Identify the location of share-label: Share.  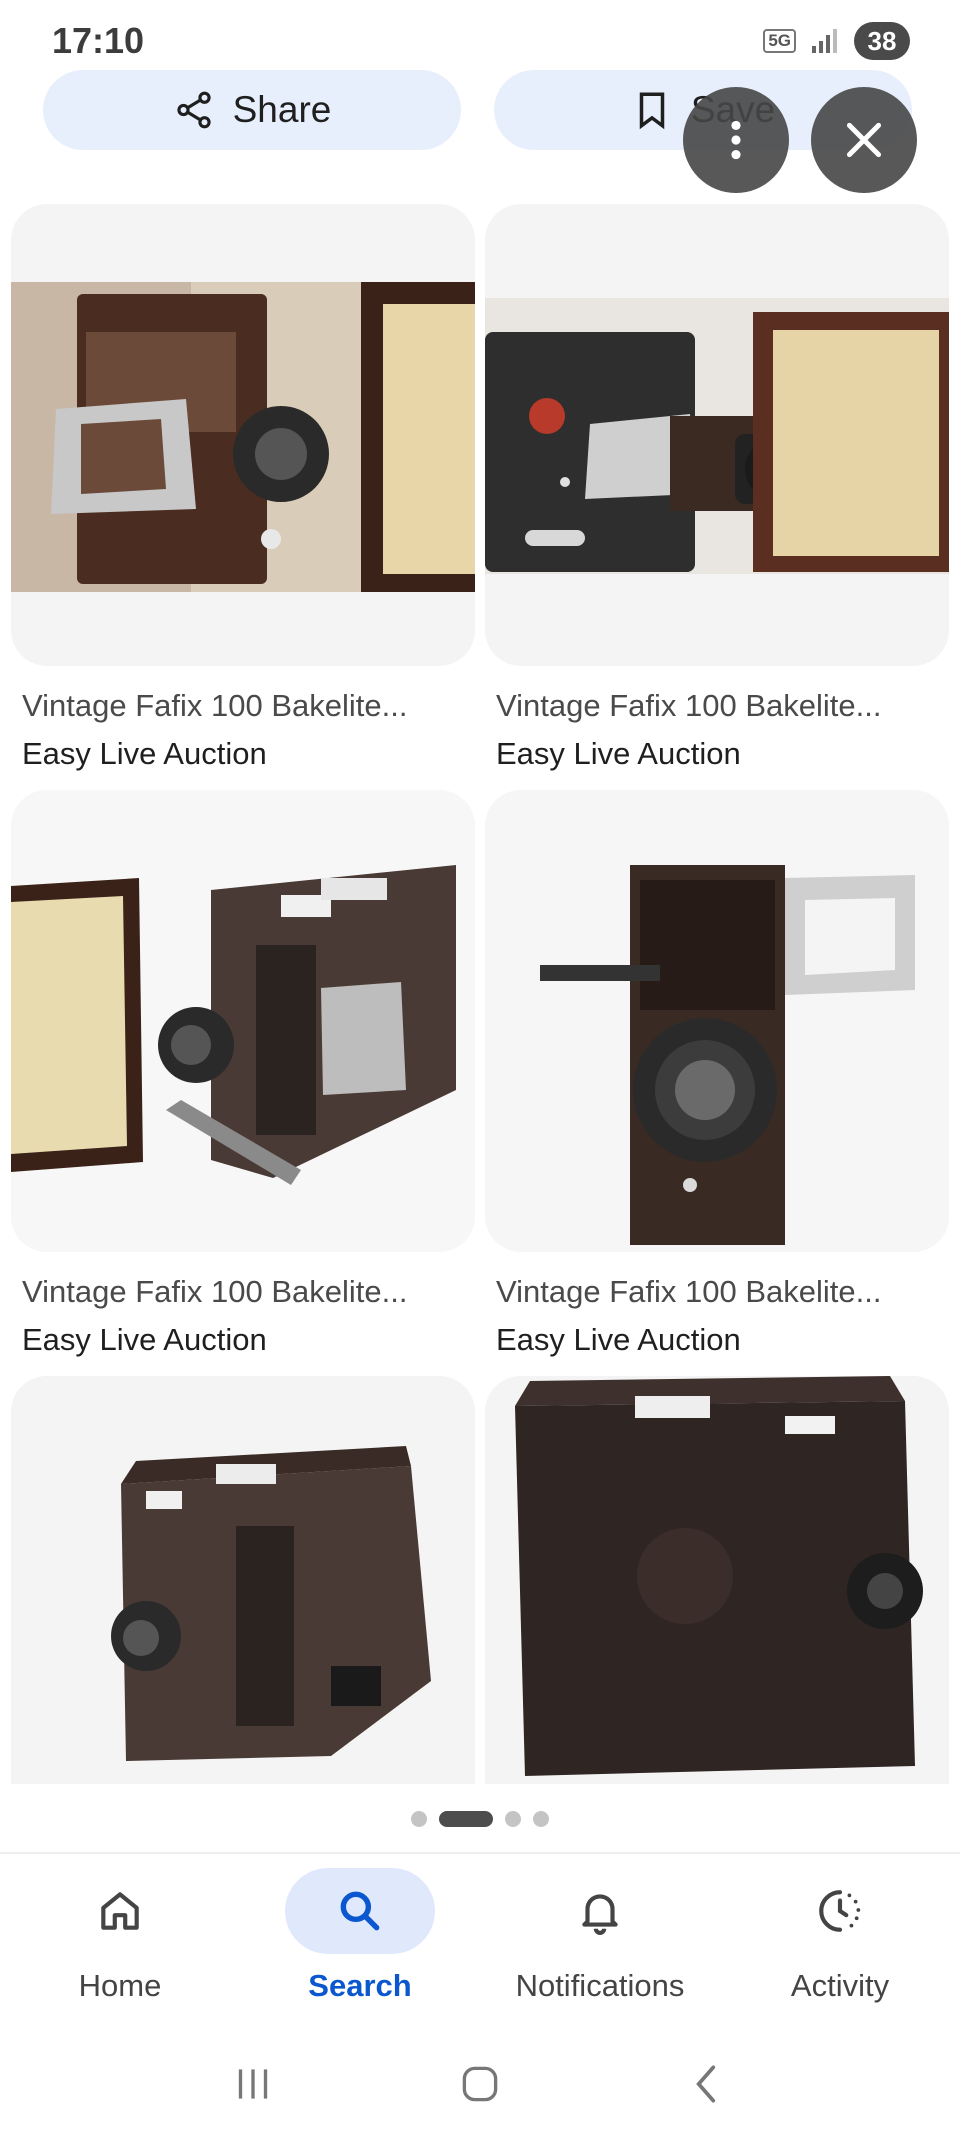
(282, 109).